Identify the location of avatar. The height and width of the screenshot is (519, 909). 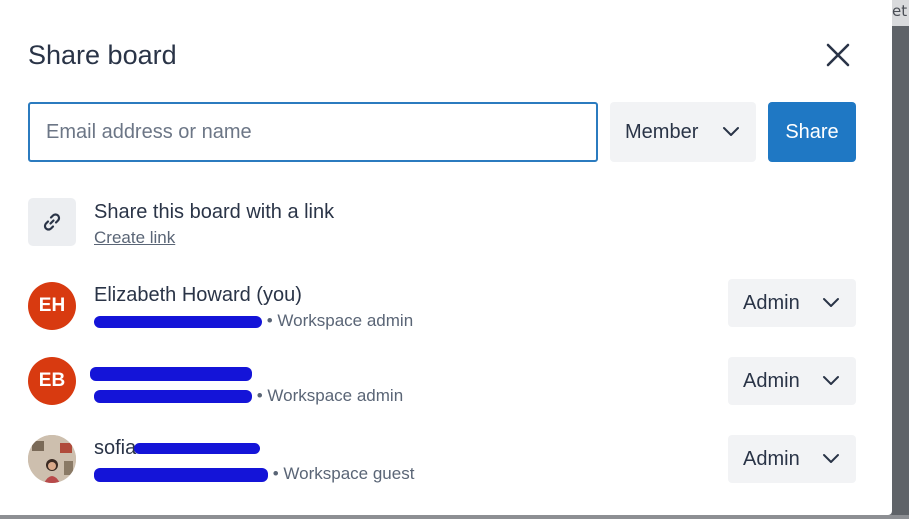
(52, 459).